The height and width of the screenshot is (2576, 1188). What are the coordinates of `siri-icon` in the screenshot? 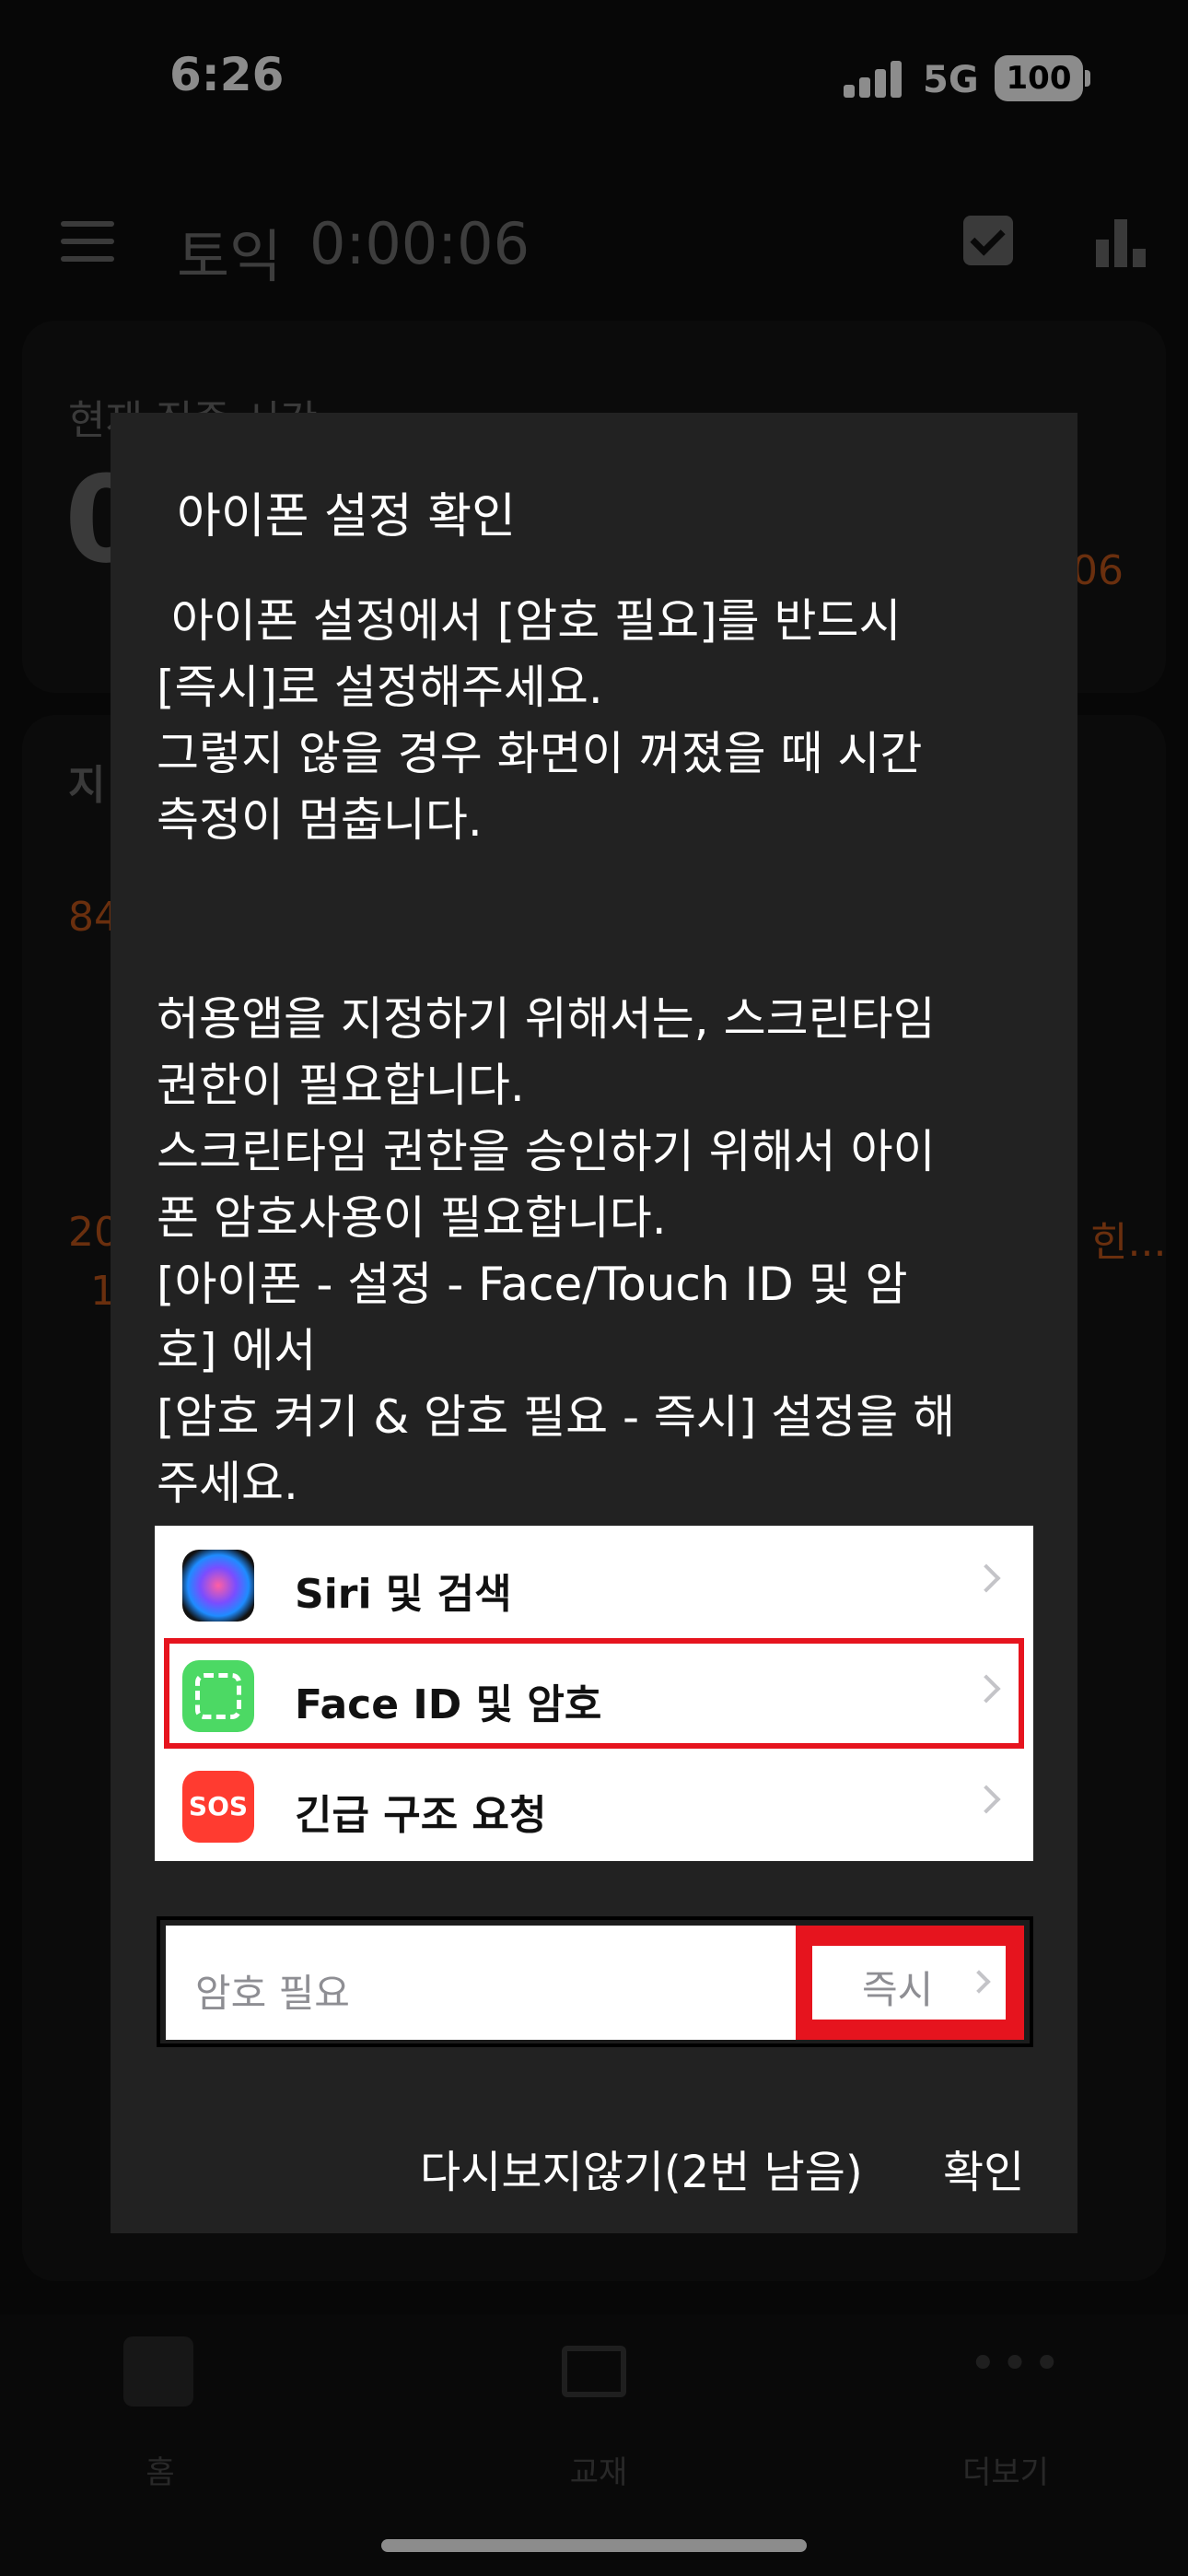 It's located at (218, 1586).